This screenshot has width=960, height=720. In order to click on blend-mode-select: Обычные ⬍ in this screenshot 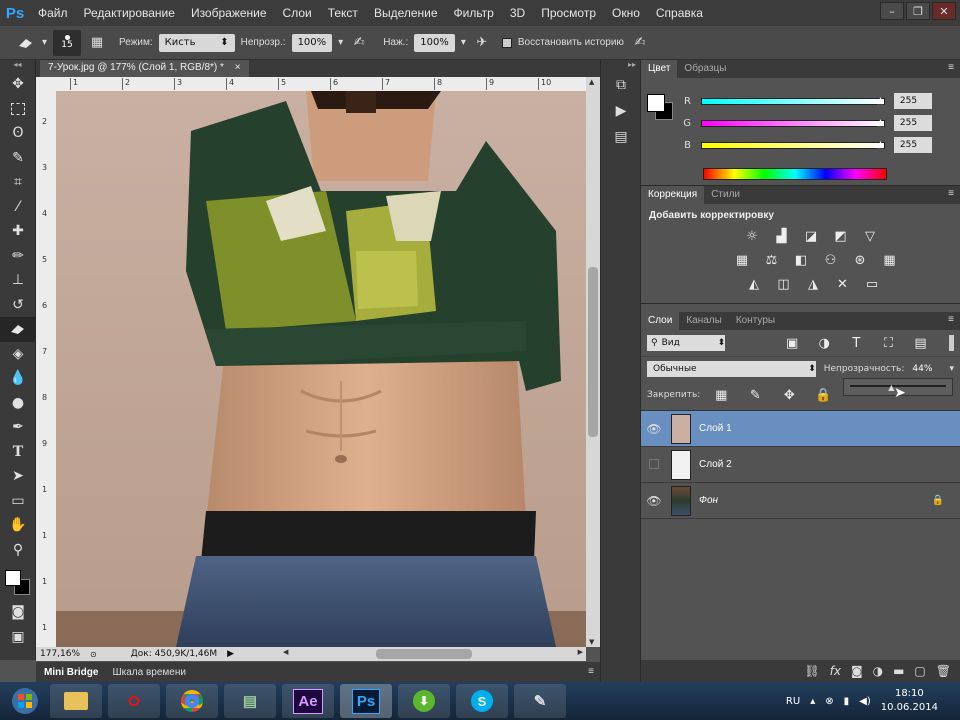, I will do `click(731, 368)`.